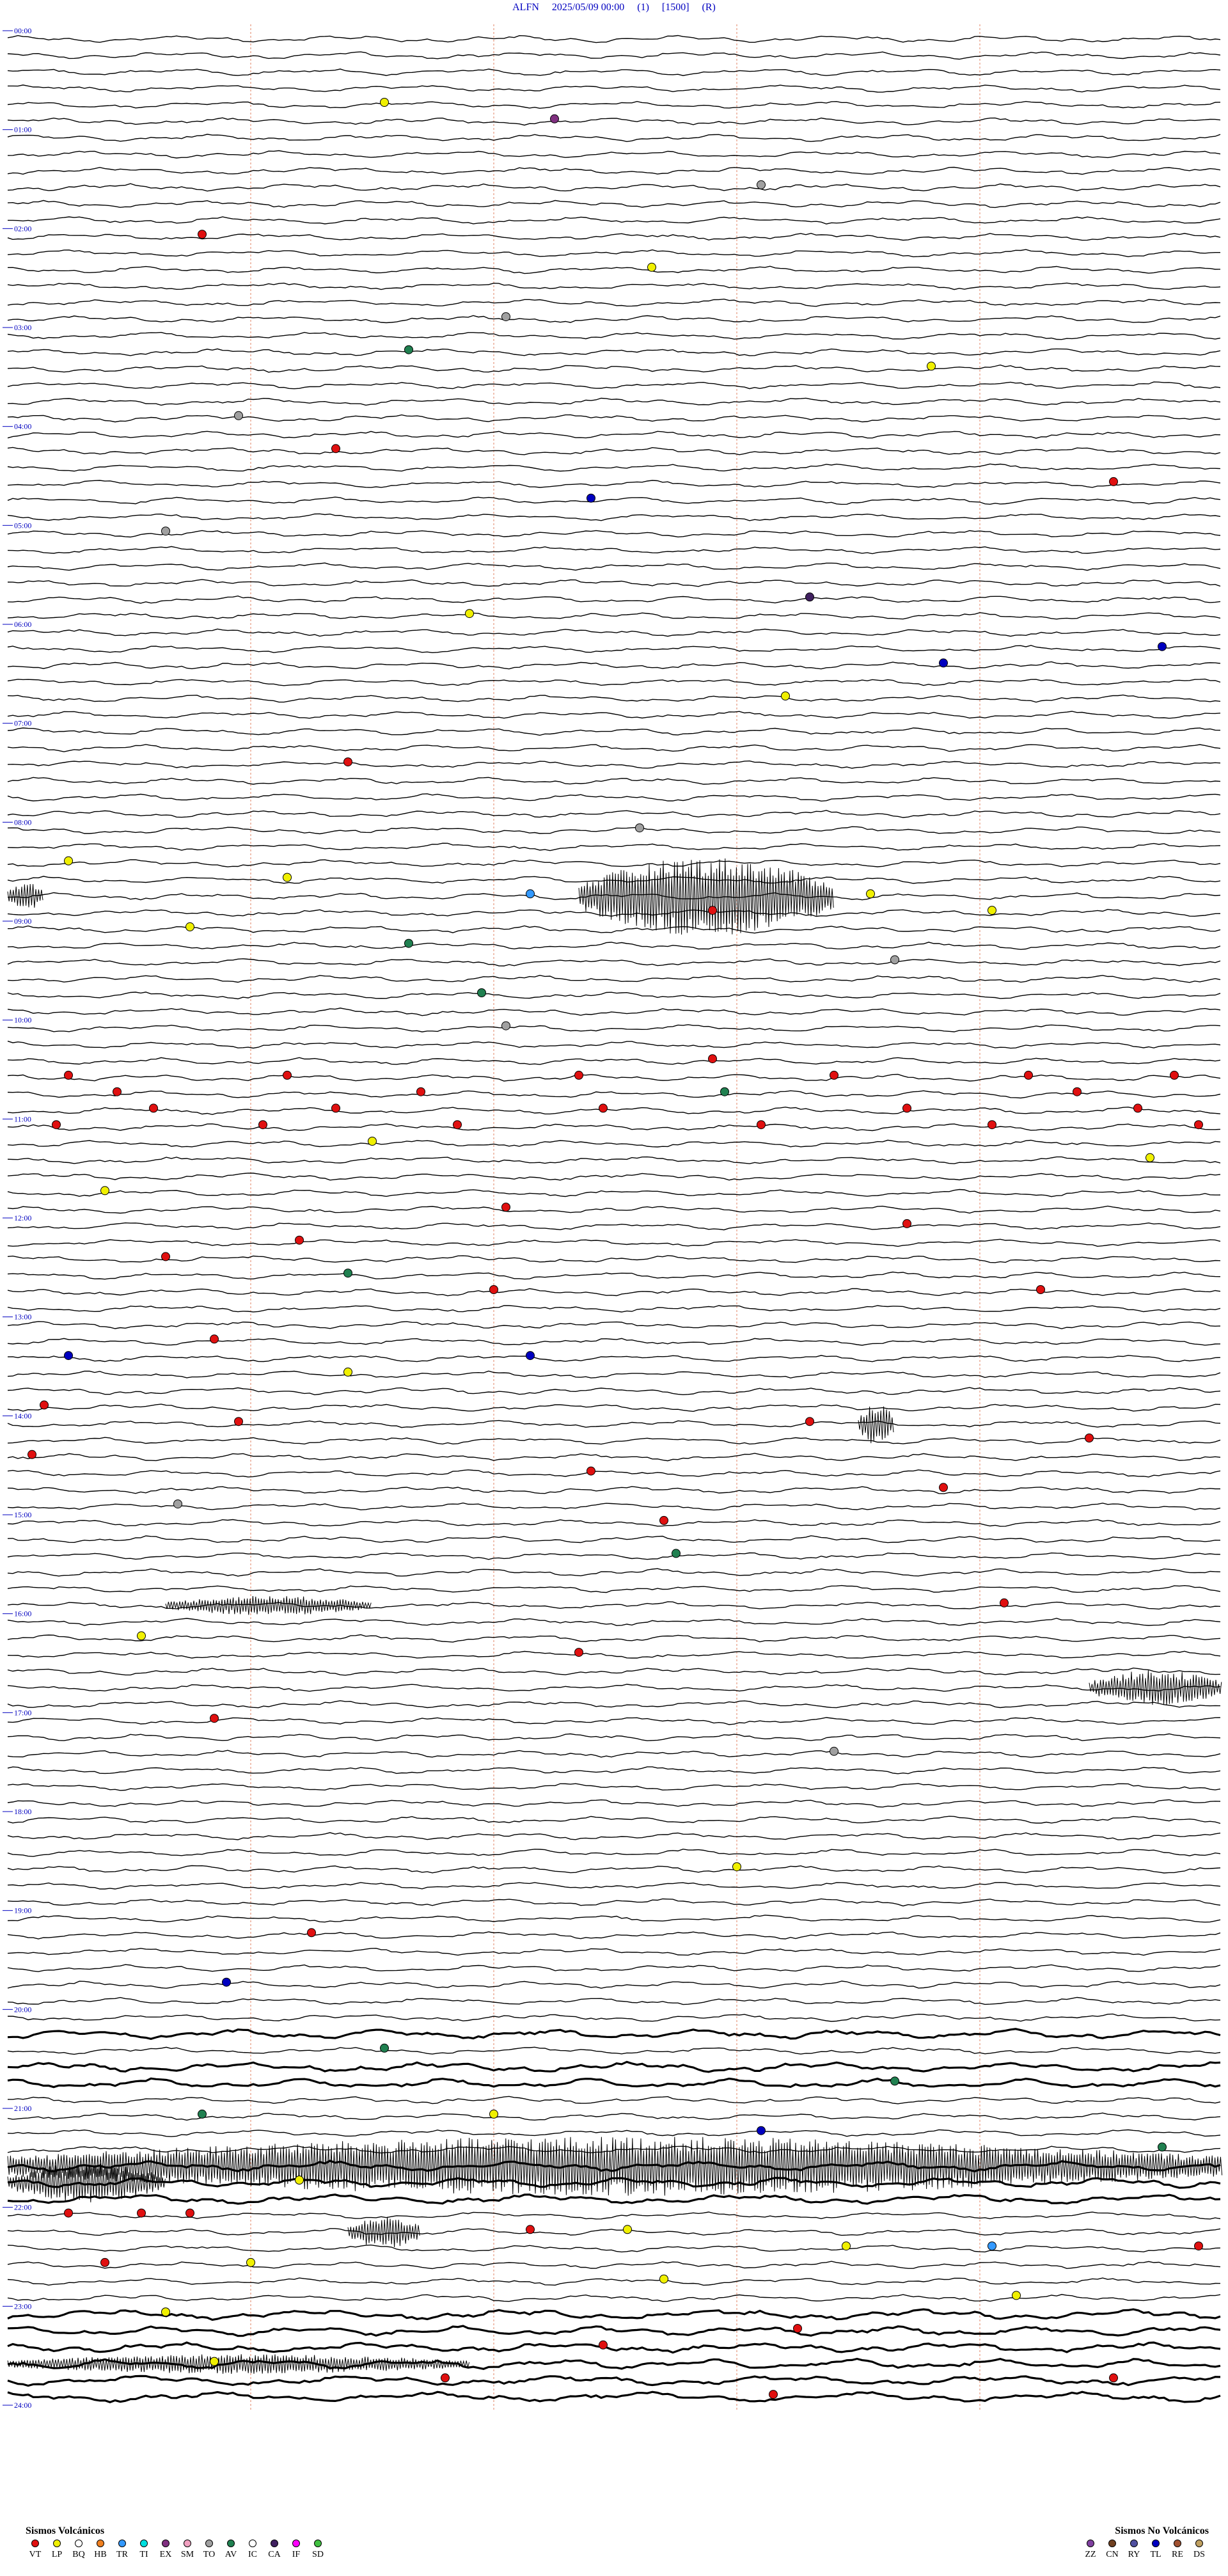  Describe the element at coordinates (252, 2554) in the screenshot. I see `legend-label-ic: IC` at that location.